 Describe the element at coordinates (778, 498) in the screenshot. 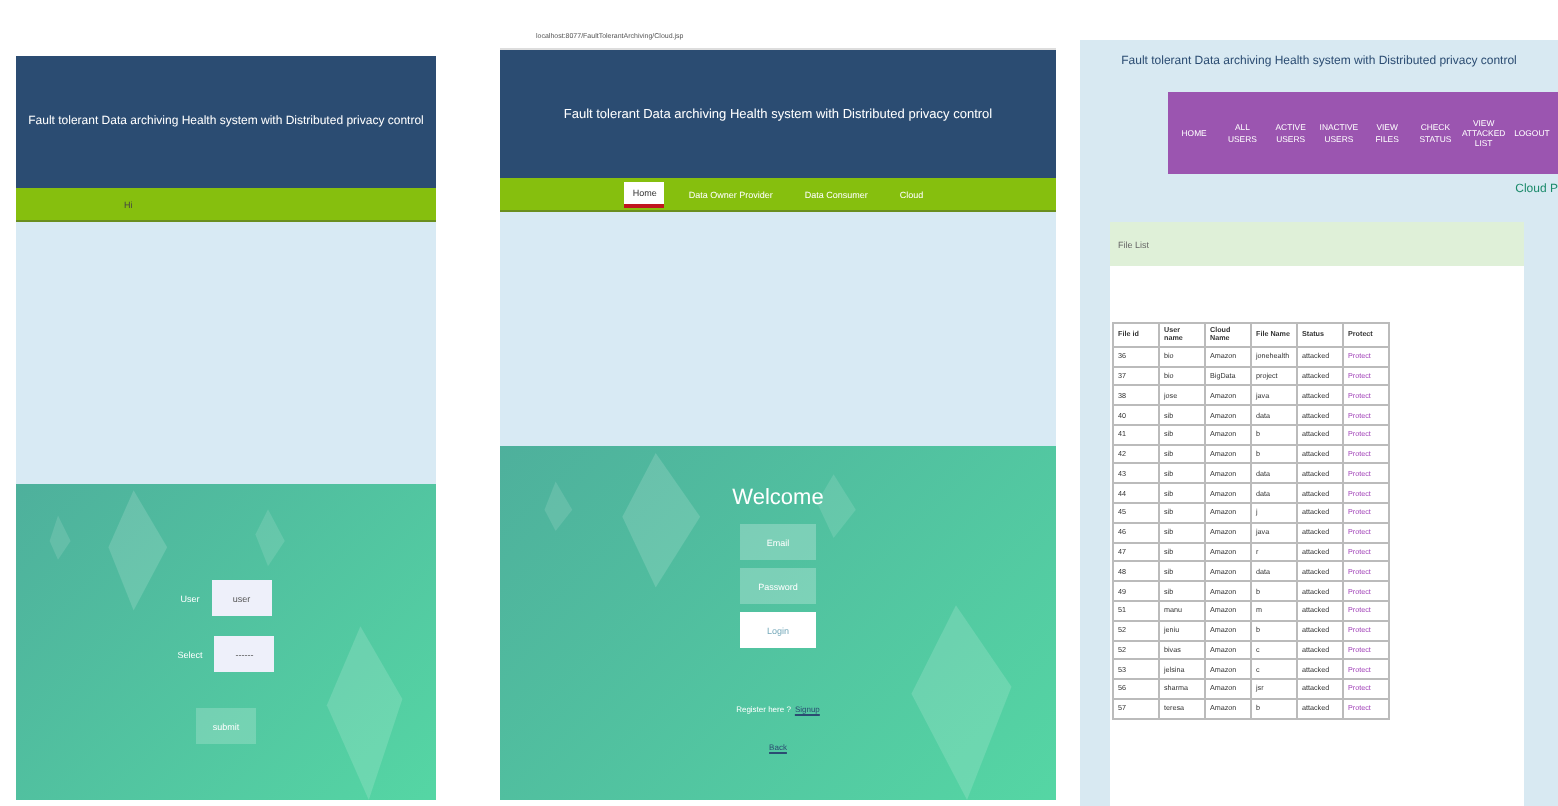

I see `welcome-heading: Welcome` at that location.